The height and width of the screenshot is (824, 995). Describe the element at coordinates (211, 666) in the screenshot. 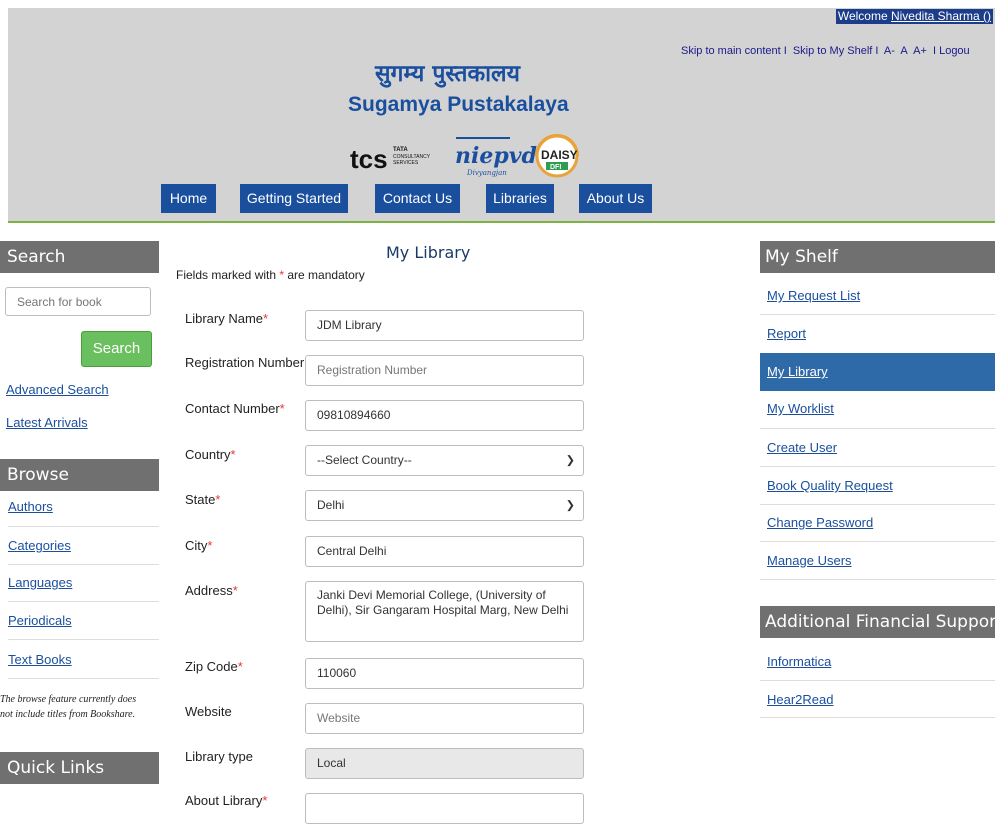

I see `zip-code-label-text: Zip Code` at that location.